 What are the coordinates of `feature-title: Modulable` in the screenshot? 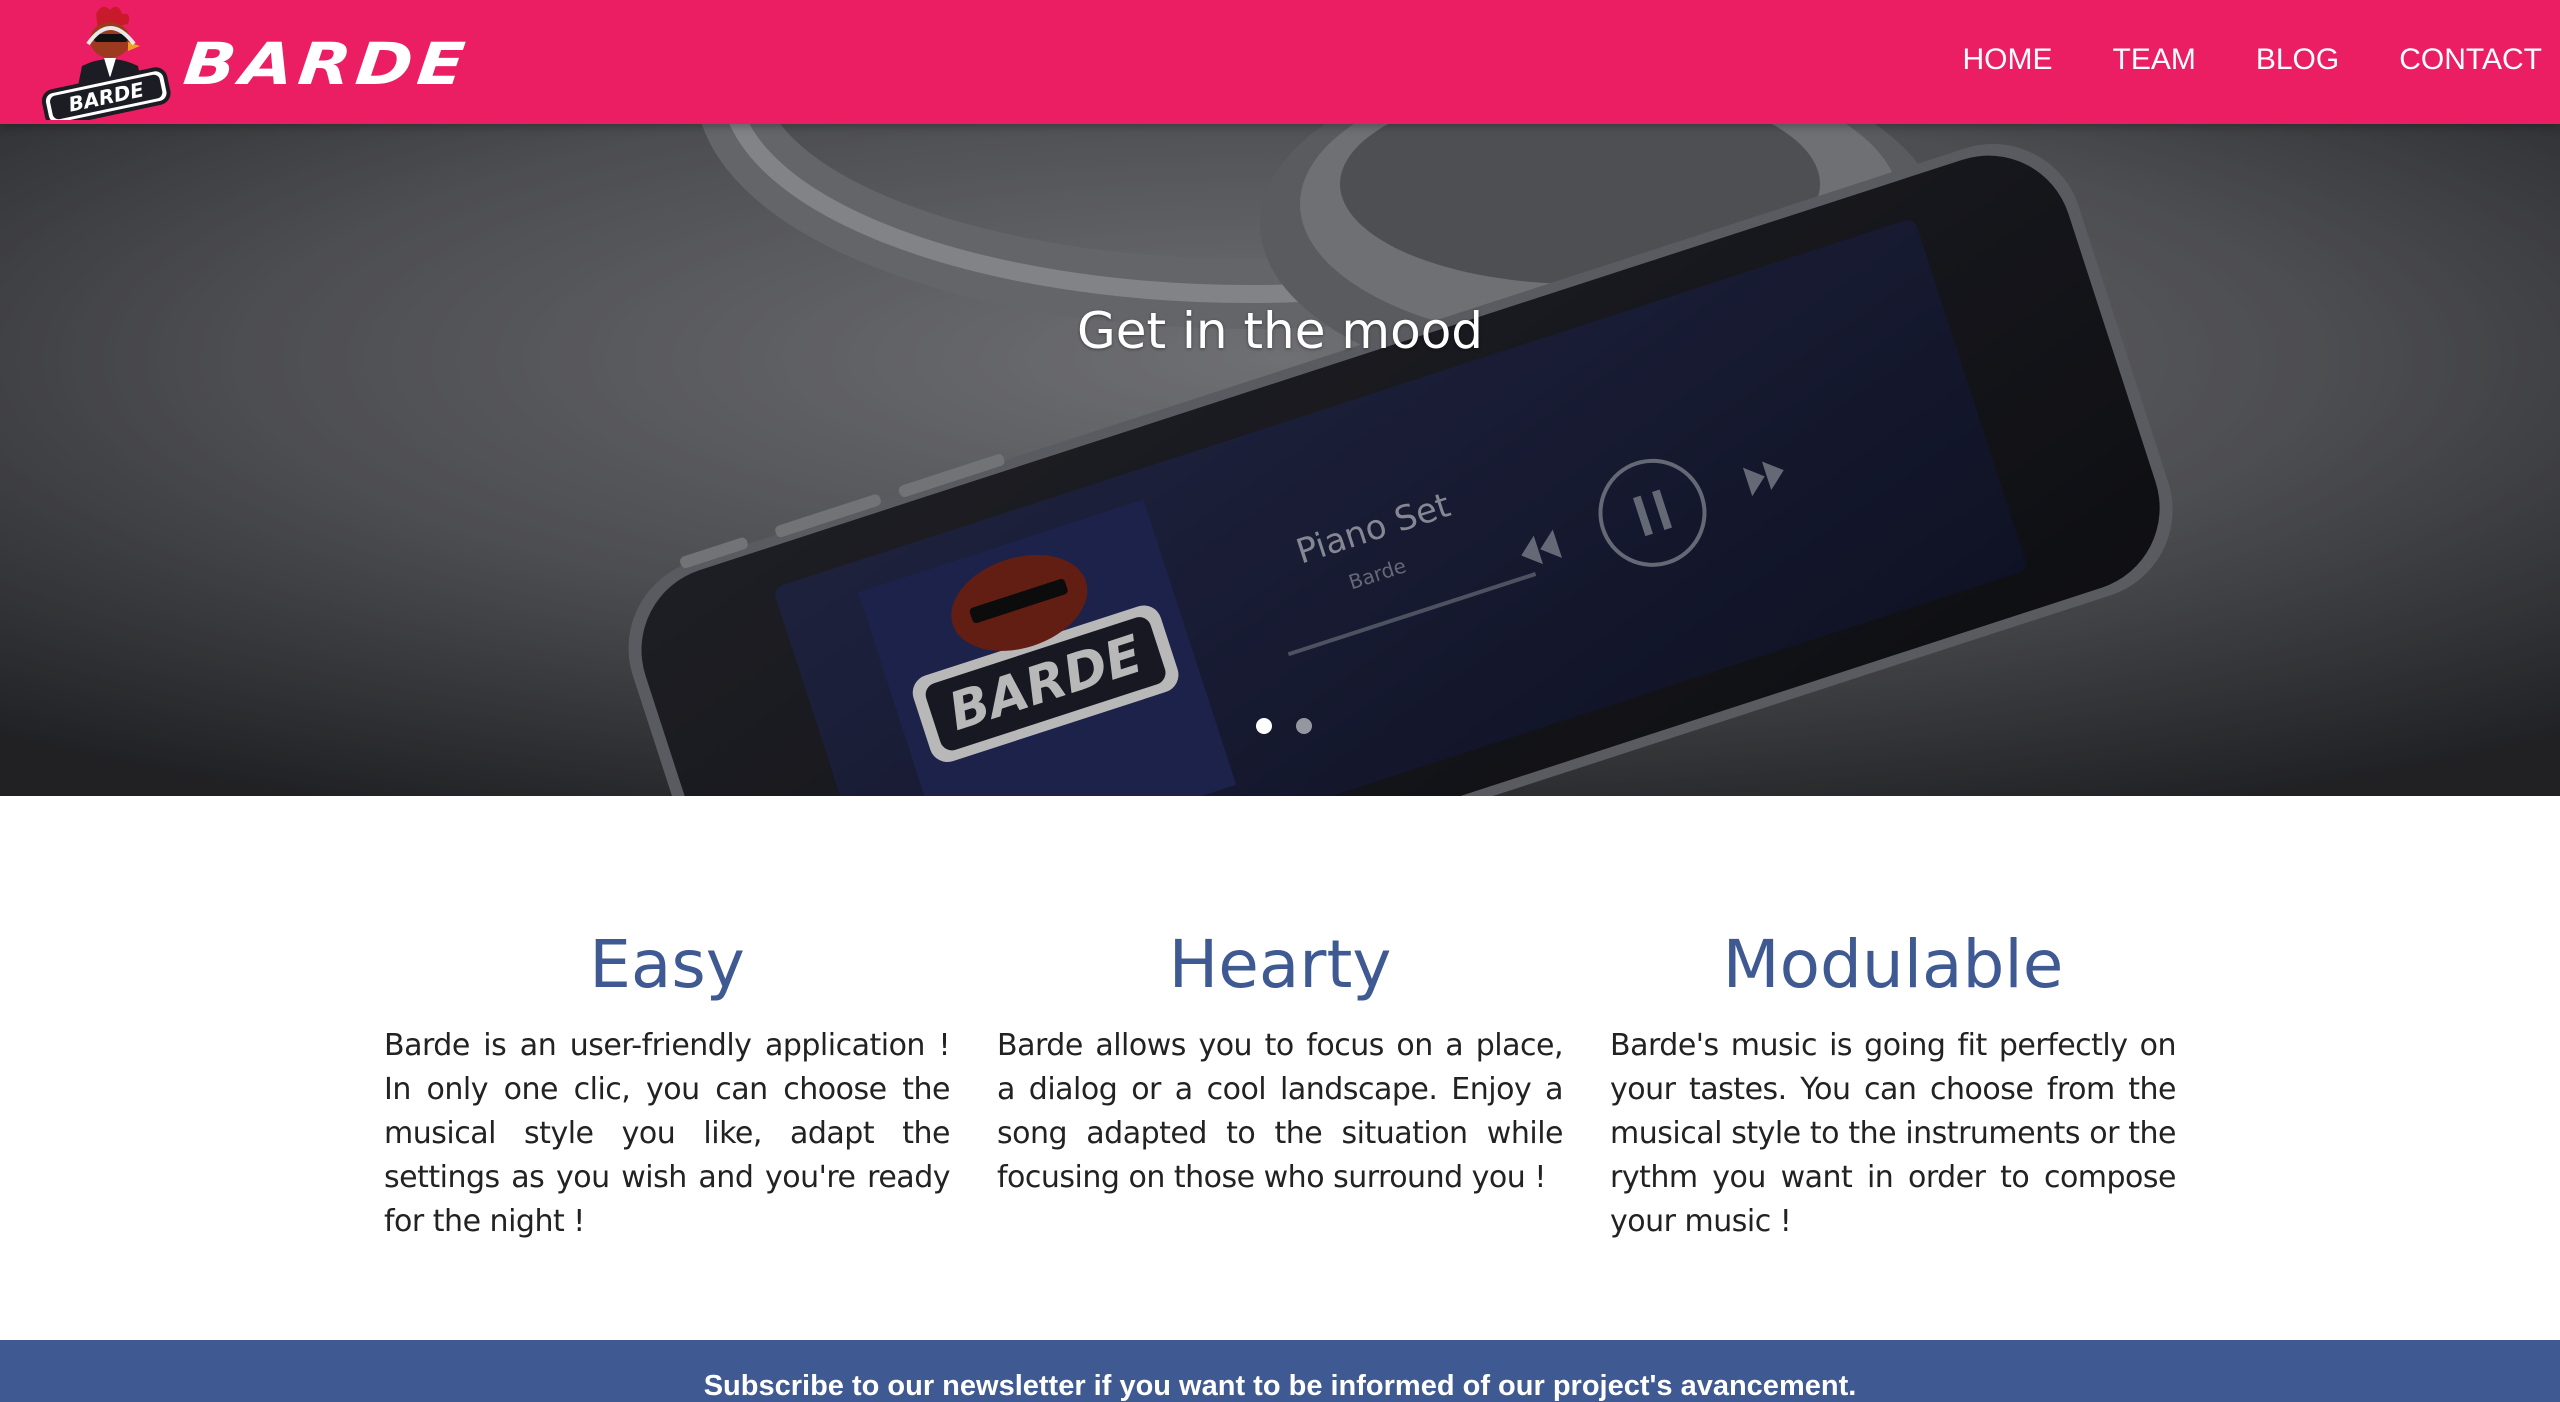 It's located at (1893, 964).